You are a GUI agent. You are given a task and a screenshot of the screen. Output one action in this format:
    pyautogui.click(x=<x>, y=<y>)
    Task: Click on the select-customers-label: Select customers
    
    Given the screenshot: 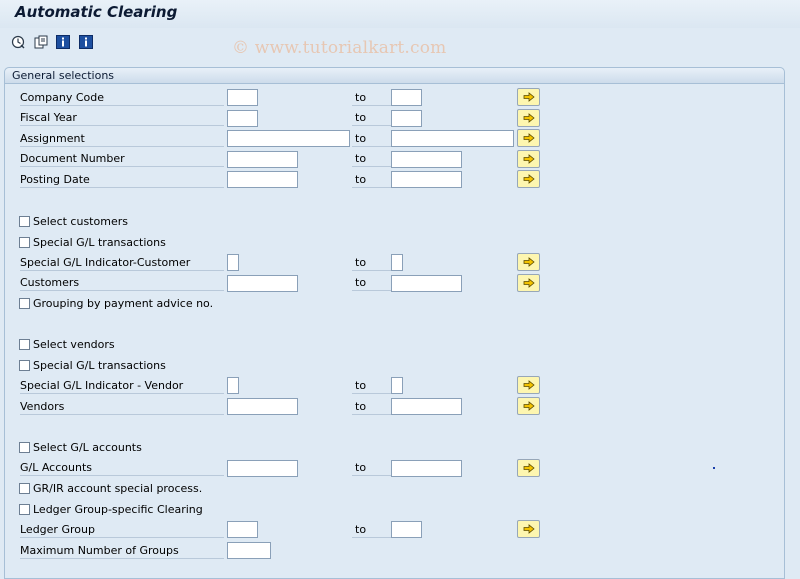 What is the action you would take?
    pyautogui.click(x=80, y=221)
    